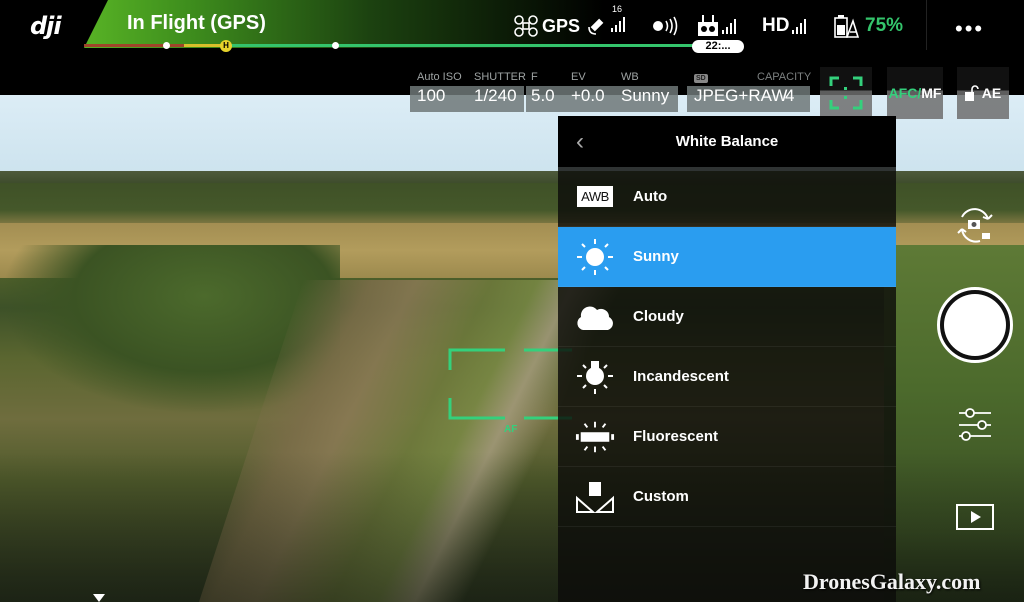 The height and width of the screenshot is (602, 1024). Describe the element at coordinates (226, 46) in the screenshot. I see `home-marker-icon: H` at that location.